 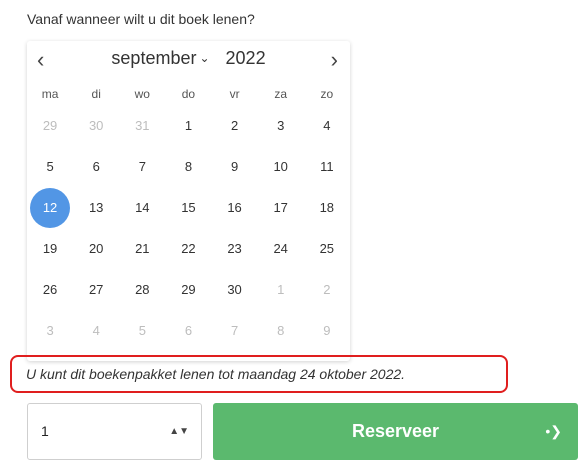 I want to click on weekday-label: do, so click(x=188, y=94).